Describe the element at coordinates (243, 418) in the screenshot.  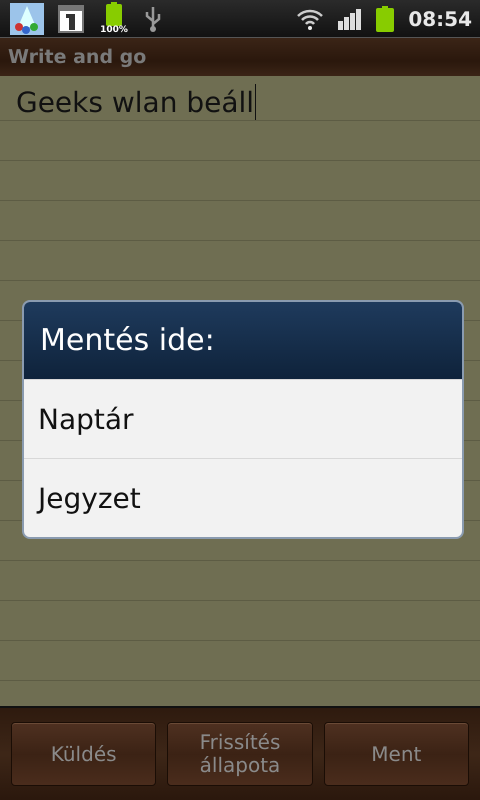
I see `dialog-option: Naptár` at that location.